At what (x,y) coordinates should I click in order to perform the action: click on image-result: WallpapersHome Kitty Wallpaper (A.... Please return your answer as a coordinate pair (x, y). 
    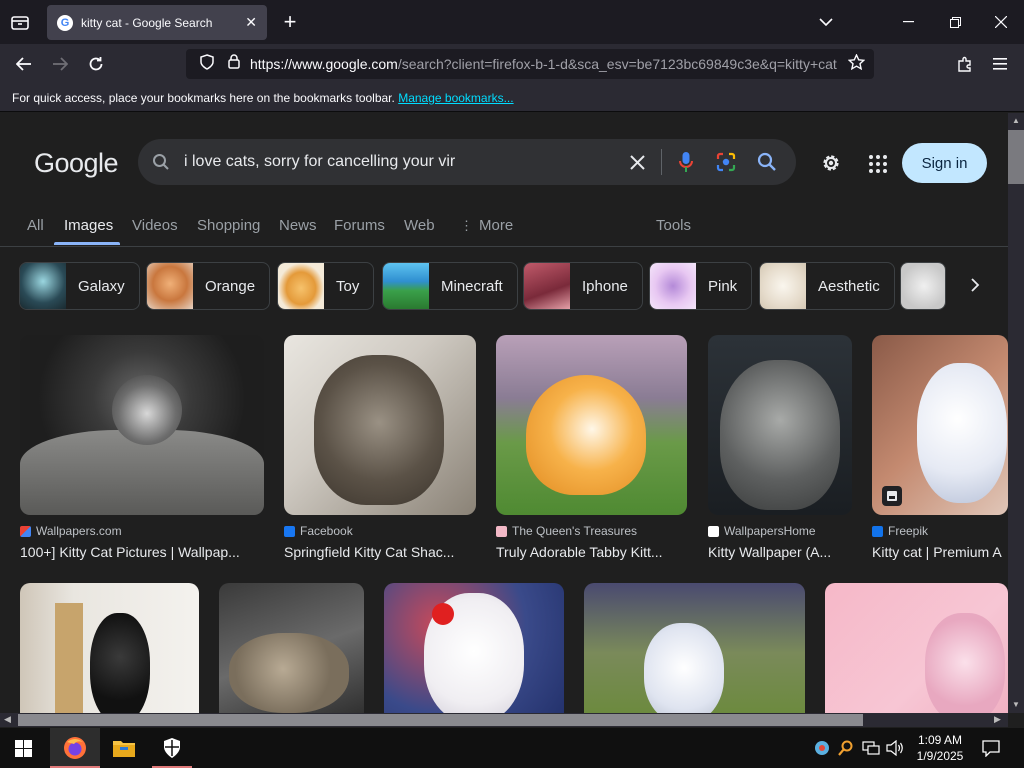
    Looking at the image, I should click on (780, 447).